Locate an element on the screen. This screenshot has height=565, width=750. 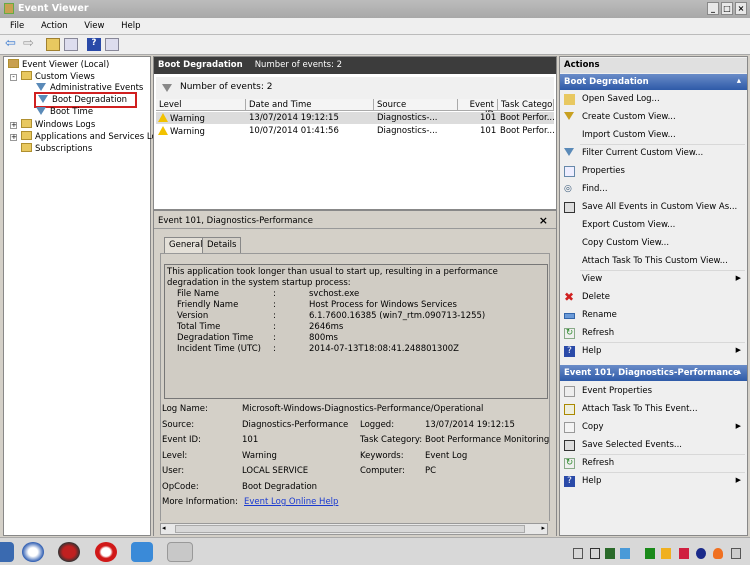
scroll-left-icon: ◂ is located at coordinates (164, 528).